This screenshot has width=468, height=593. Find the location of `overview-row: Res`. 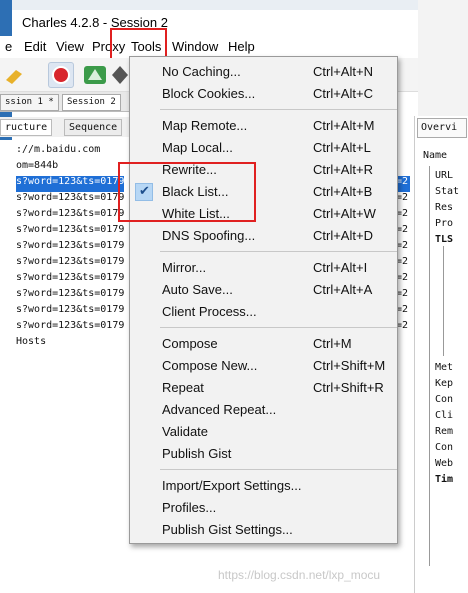

overview-row: Res is located at coordinates (444, 207).